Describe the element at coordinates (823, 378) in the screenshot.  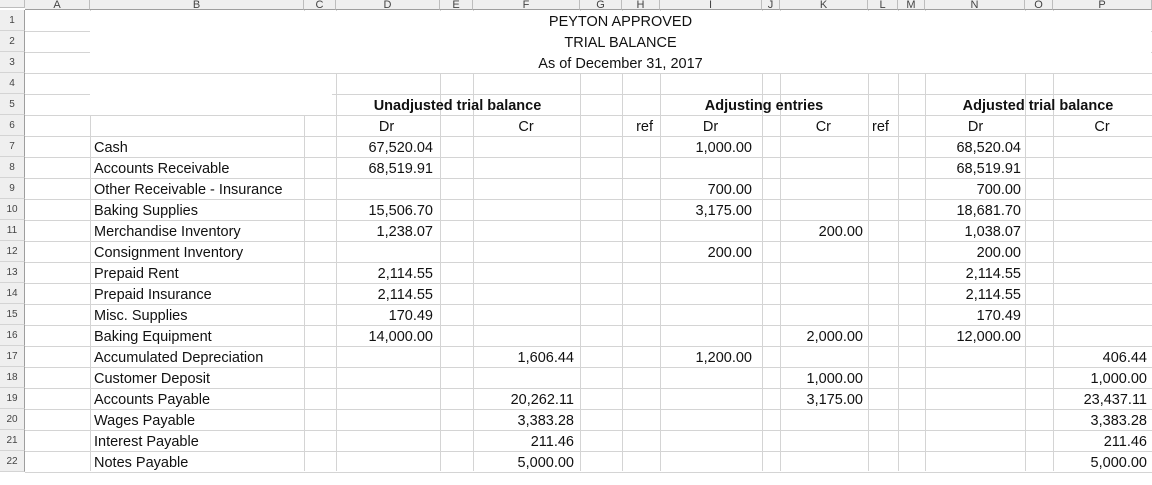
I see `adjusting-cr-cell: 1,000.00` at that location.